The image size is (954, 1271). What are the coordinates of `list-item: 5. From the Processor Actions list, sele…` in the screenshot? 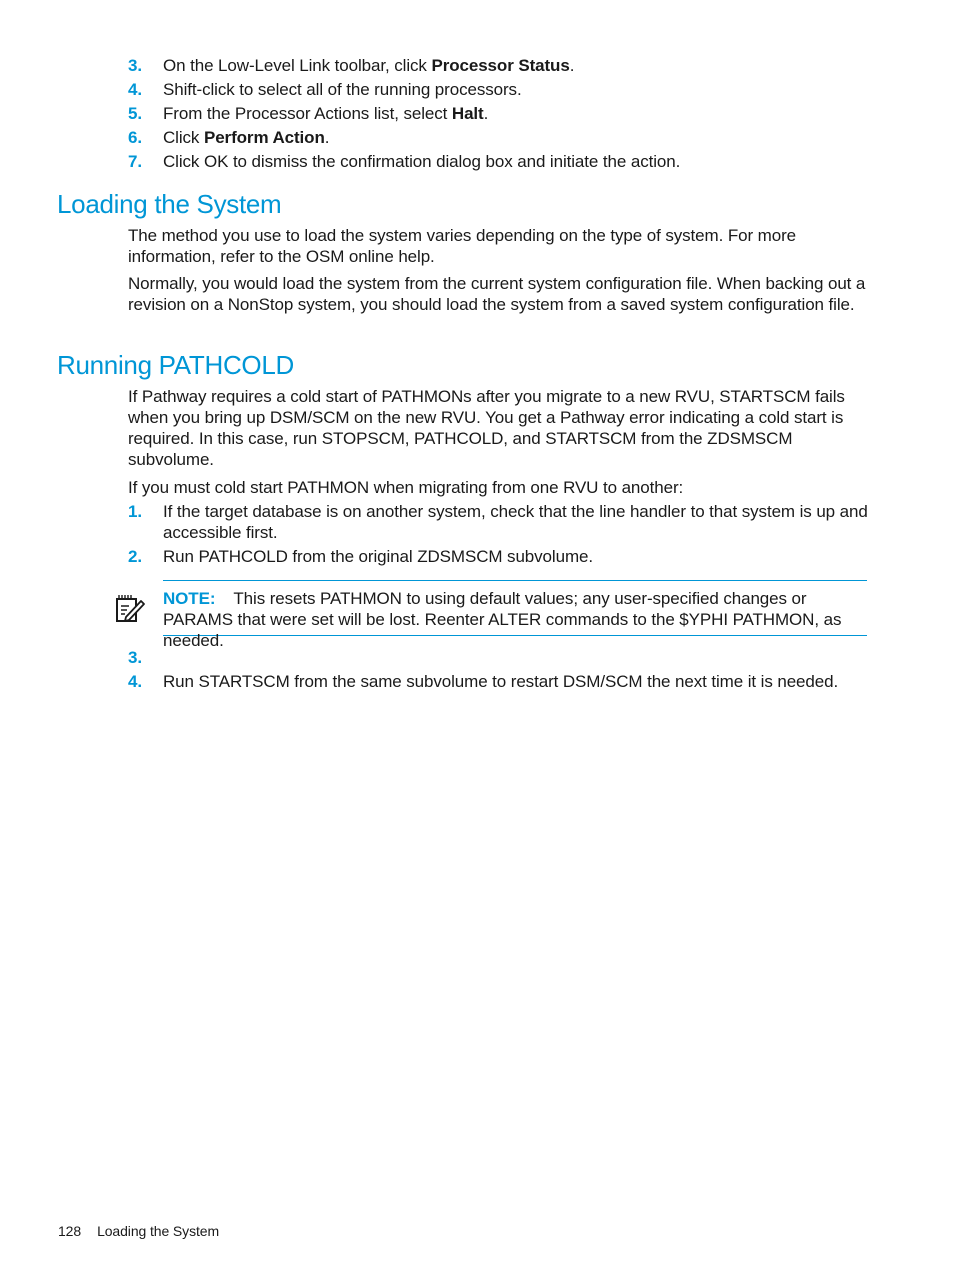 It's located at (498, 115).